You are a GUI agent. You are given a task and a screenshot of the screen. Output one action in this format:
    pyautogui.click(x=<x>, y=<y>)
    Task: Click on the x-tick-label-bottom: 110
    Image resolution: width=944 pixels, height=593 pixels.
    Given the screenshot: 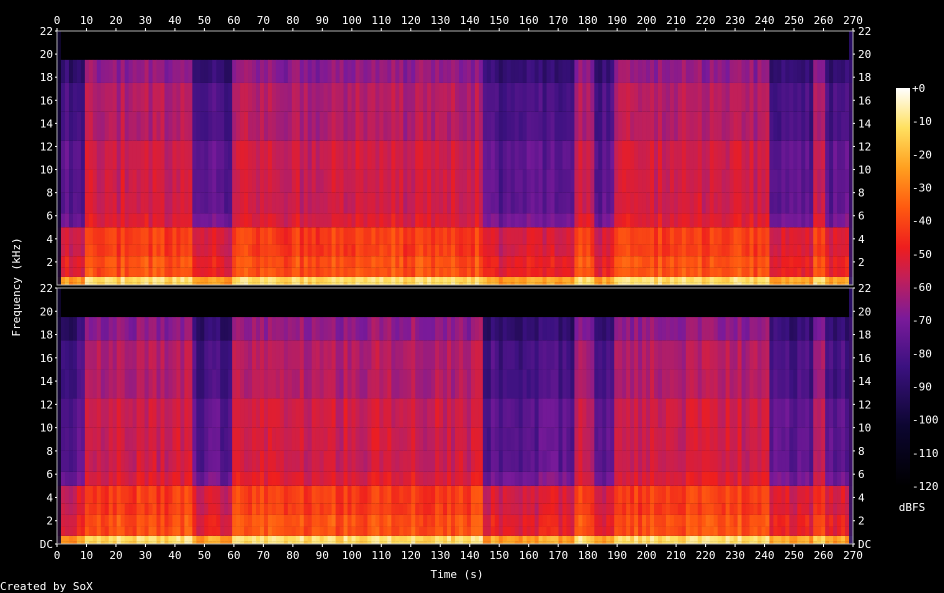 What is the action you would take?
    pyautogui.click(x=381, y=555)
    